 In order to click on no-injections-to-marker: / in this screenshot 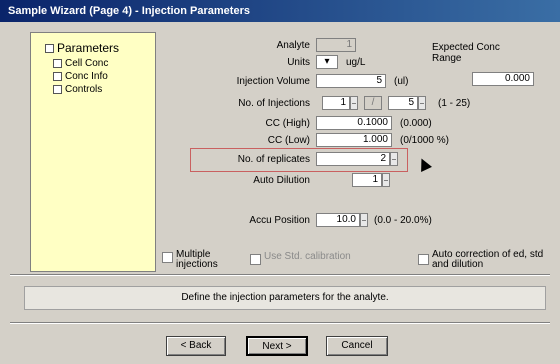, I will do `click(373, 103)`.